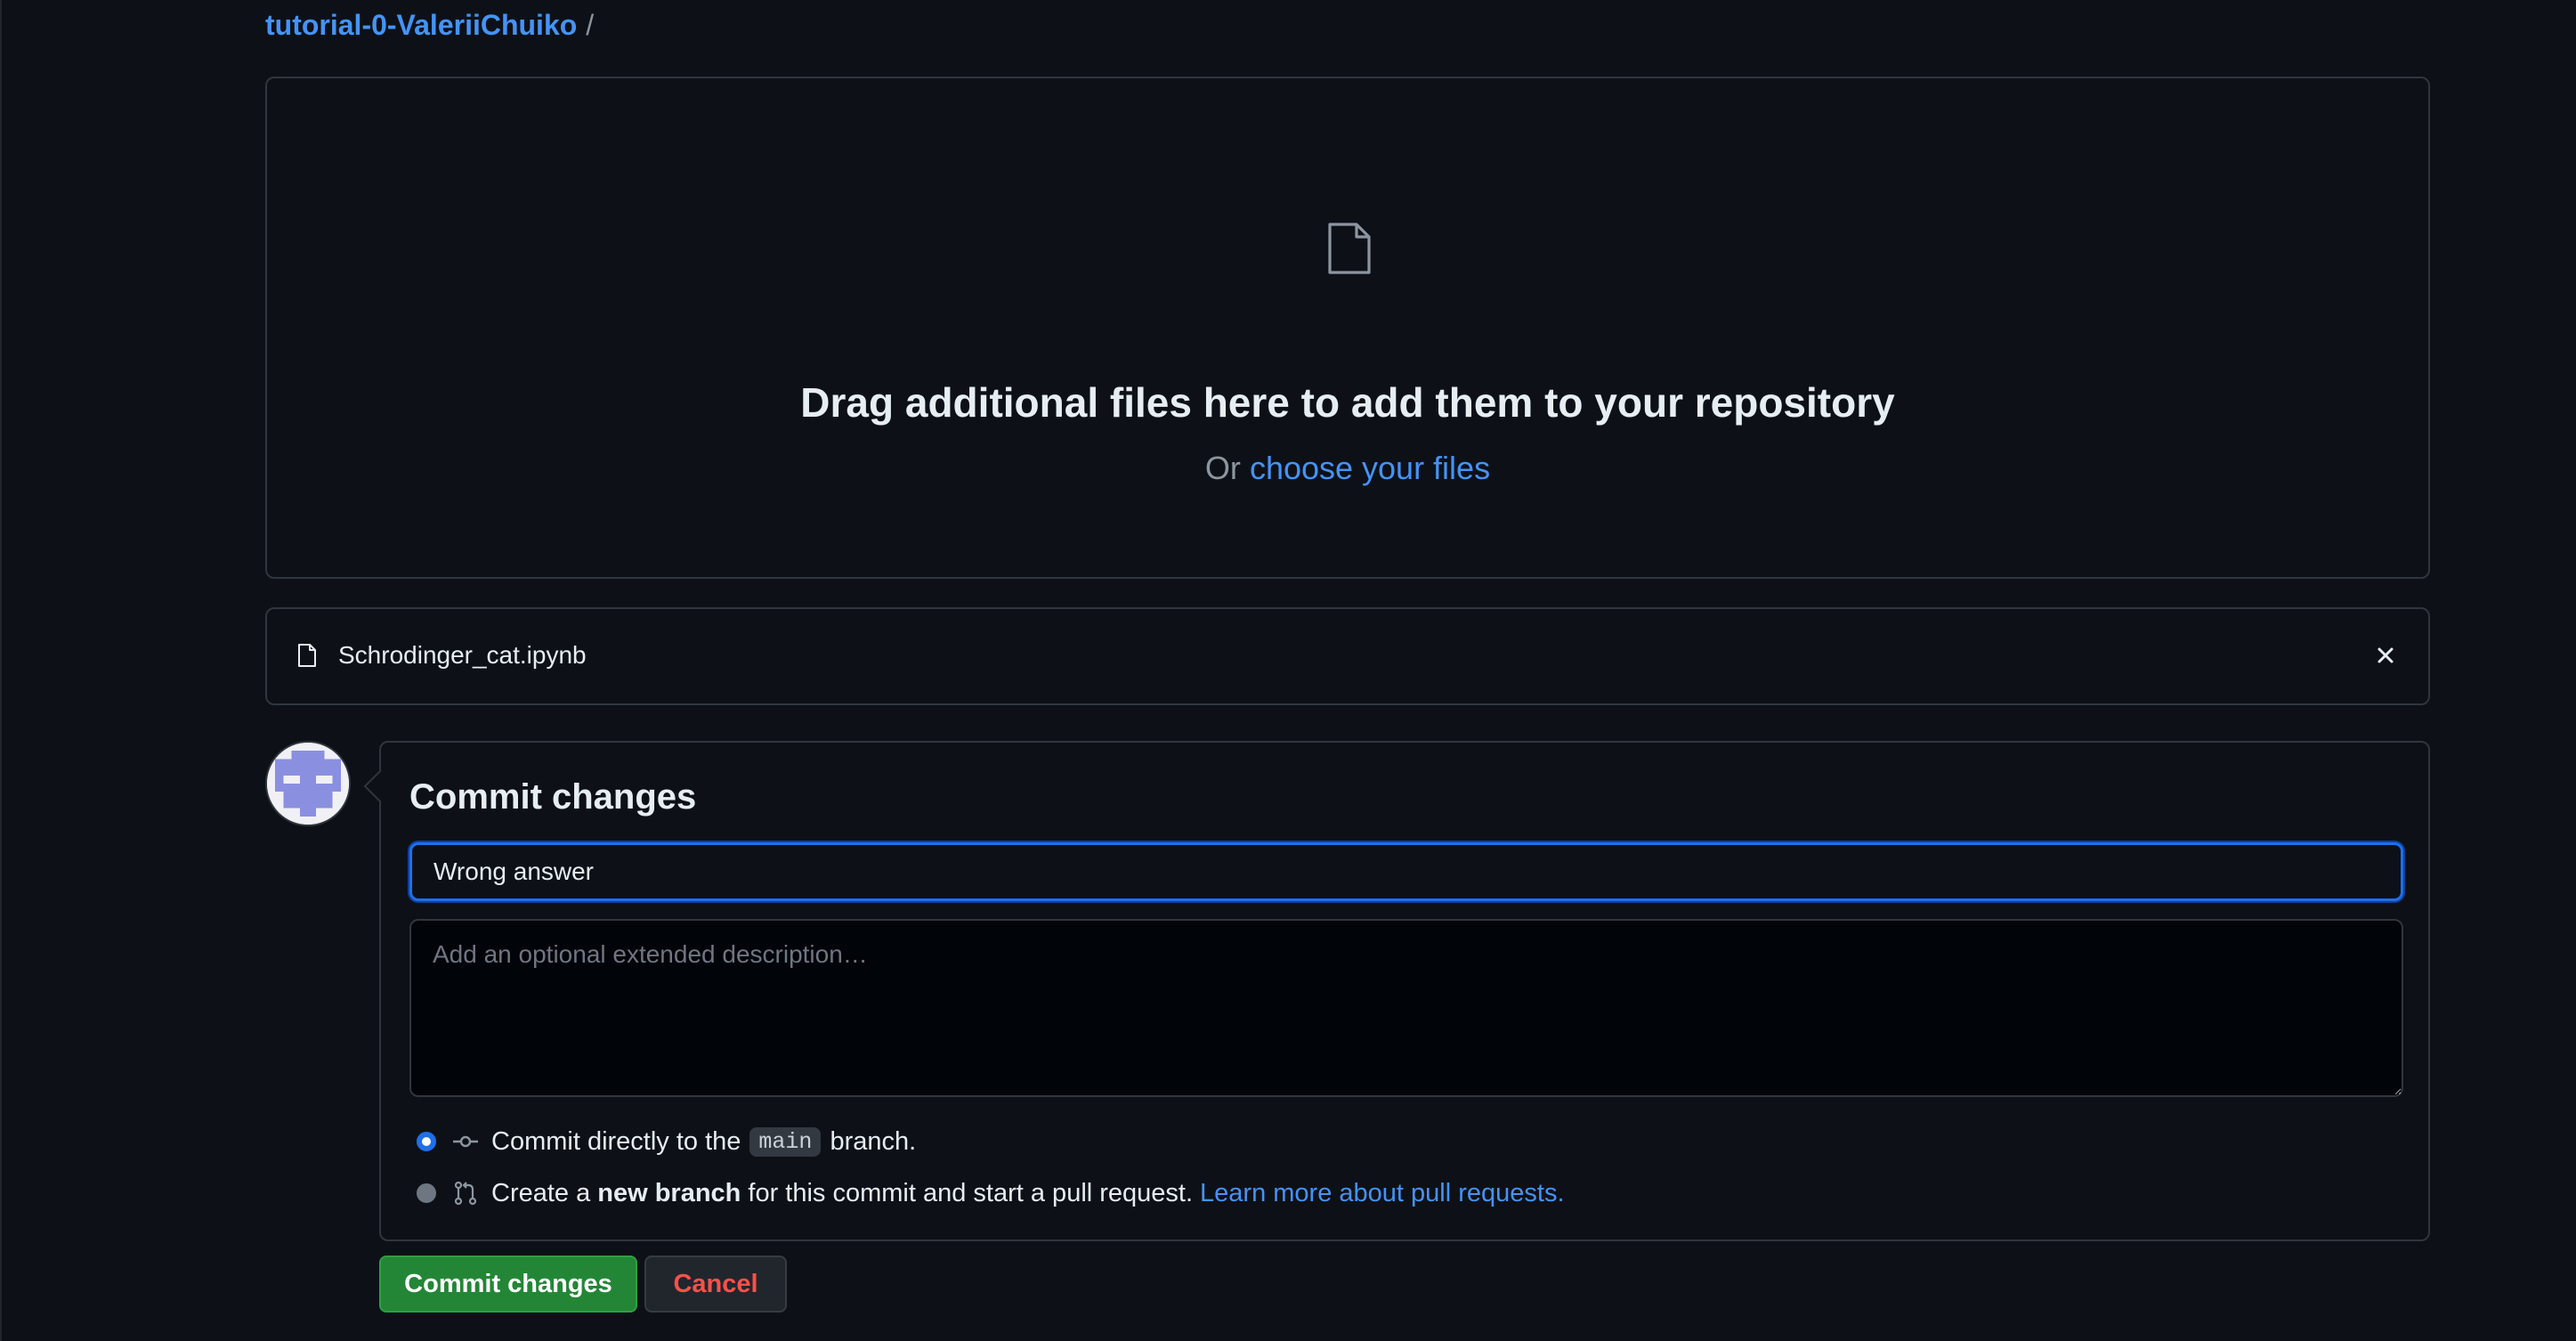  I want to click on git-pull-request-icon, so click(466, 1193).